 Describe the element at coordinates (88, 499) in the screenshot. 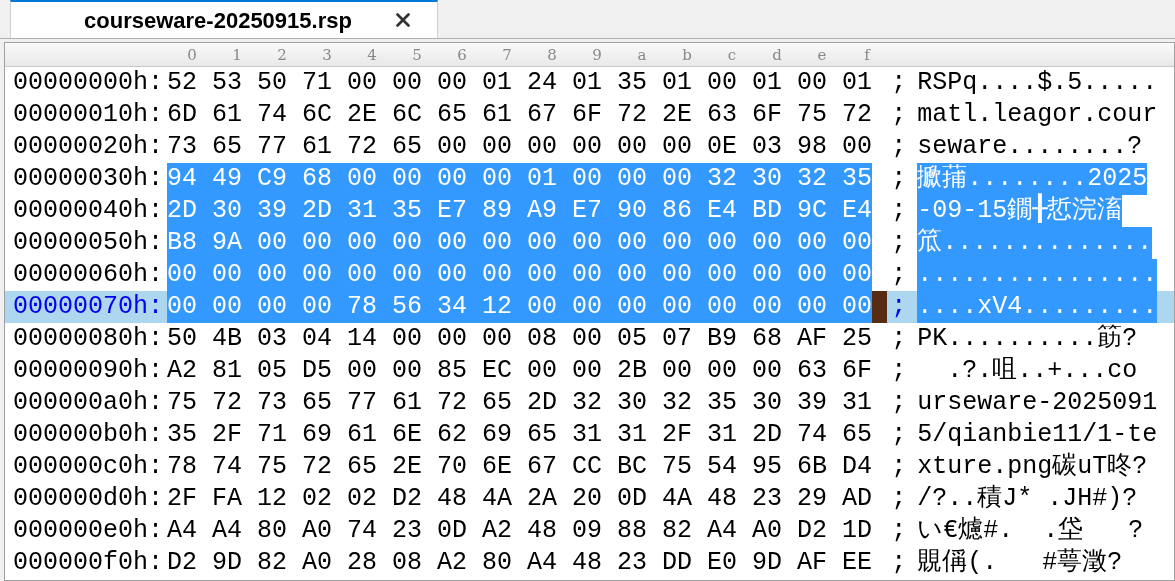

I see `offset-label: 000000d0h:` at that location.